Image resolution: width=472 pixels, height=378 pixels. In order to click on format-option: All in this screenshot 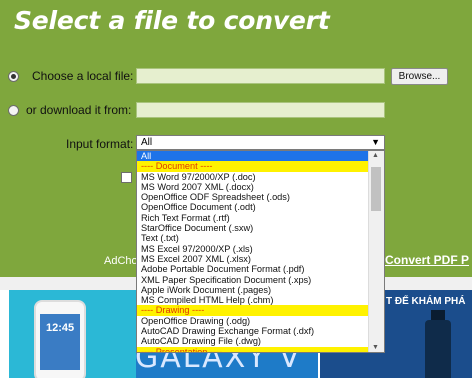, I will do `click(260, 156)`.